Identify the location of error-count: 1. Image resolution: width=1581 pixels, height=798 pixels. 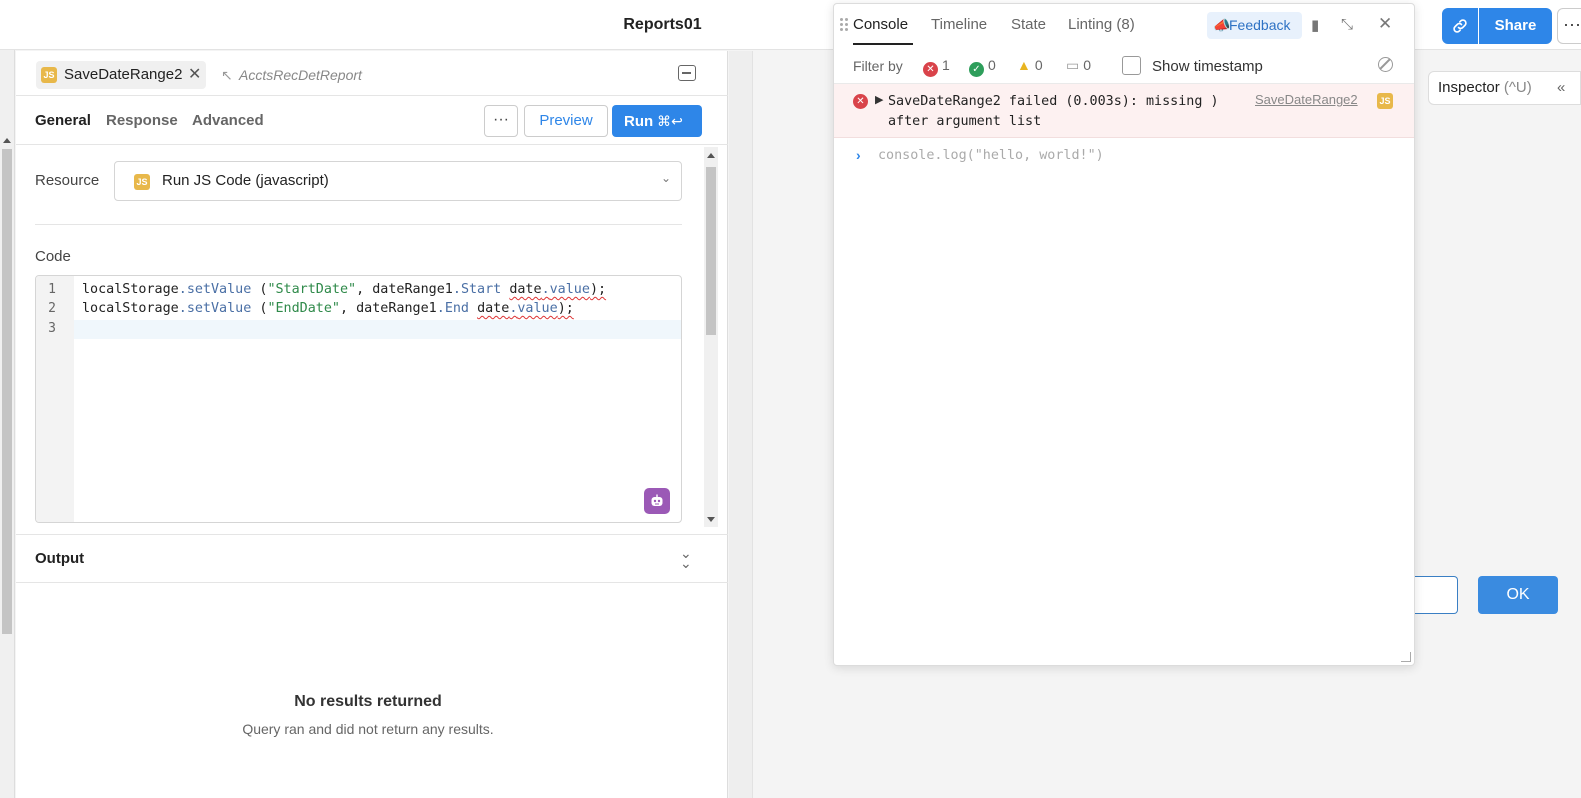
(946, 65).